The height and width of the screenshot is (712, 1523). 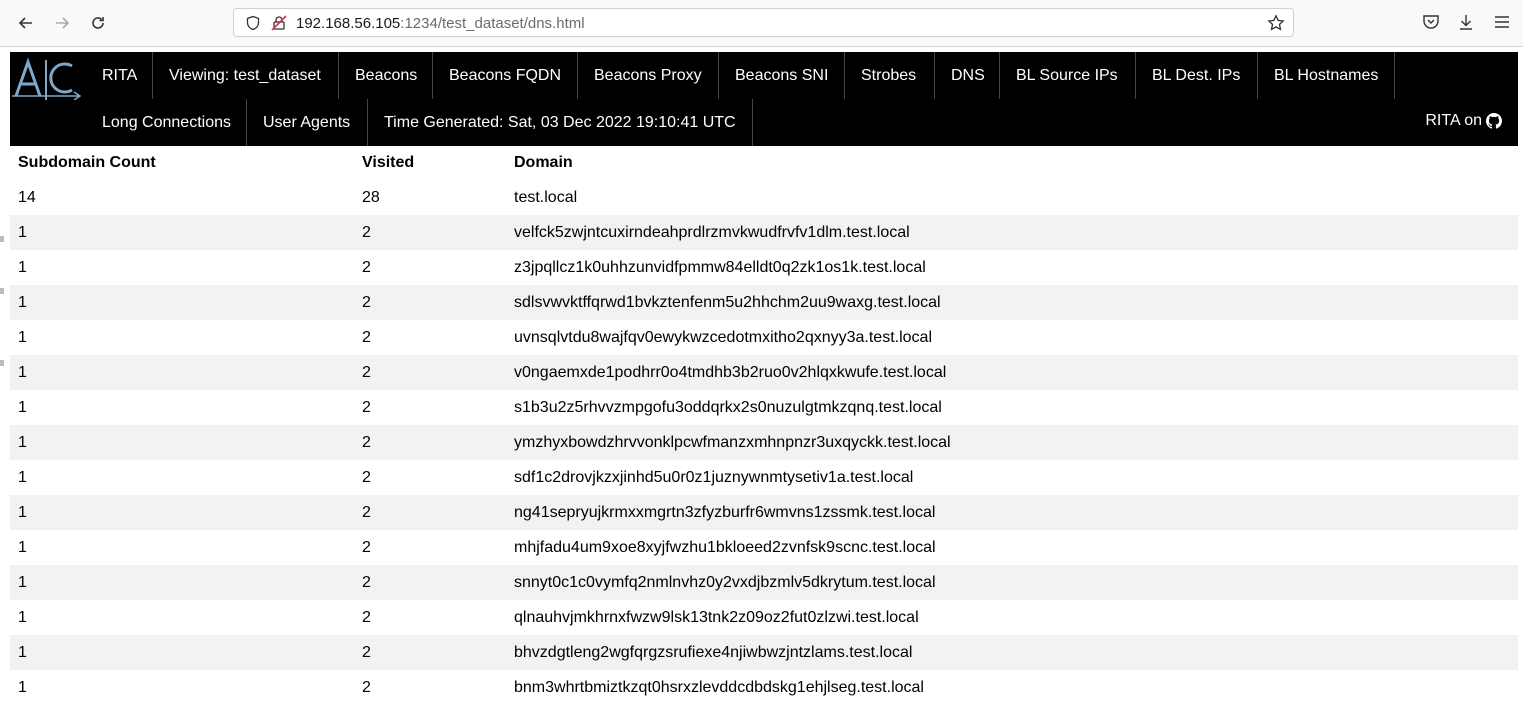 What do you see at coordinates (1276, 23) in the screenshot?
I see `bookmark-star-icon` at bounding box center [1276, 23].